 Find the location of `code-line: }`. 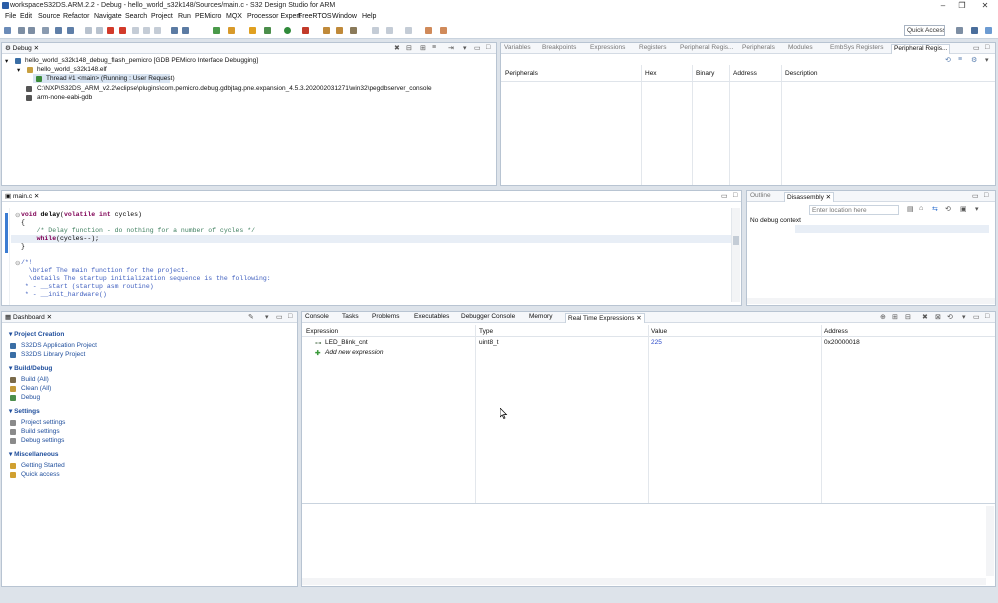

code-line: } is located at coordinates (23, 246).